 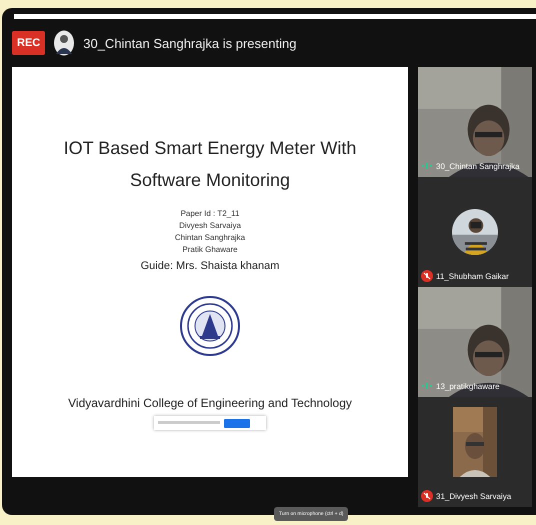 What do you see at coordinates (210, 214) in the screenshot?
I see `slide-detail: Paper Id : T2_11` at bounding box center [210, 214].